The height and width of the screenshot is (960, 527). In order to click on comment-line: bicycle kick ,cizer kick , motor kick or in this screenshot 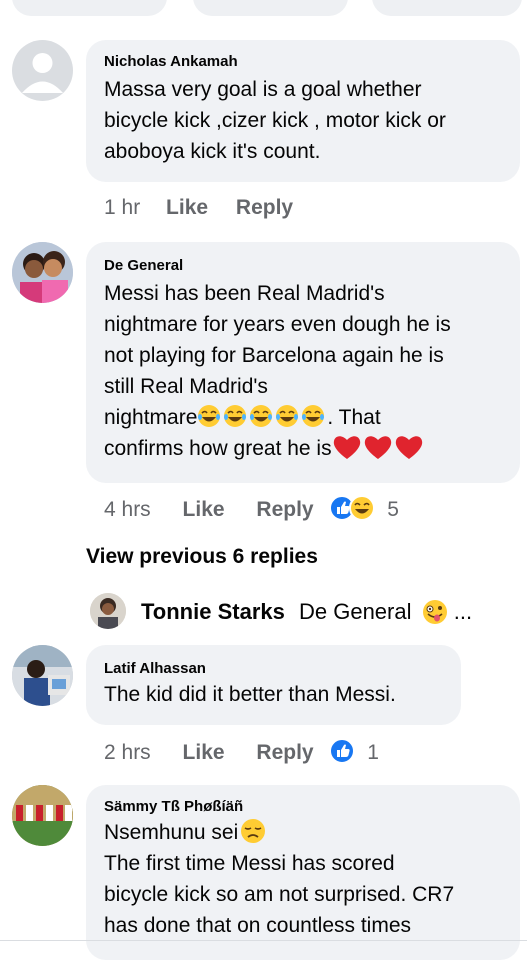, I will do `click(275, 120)`.